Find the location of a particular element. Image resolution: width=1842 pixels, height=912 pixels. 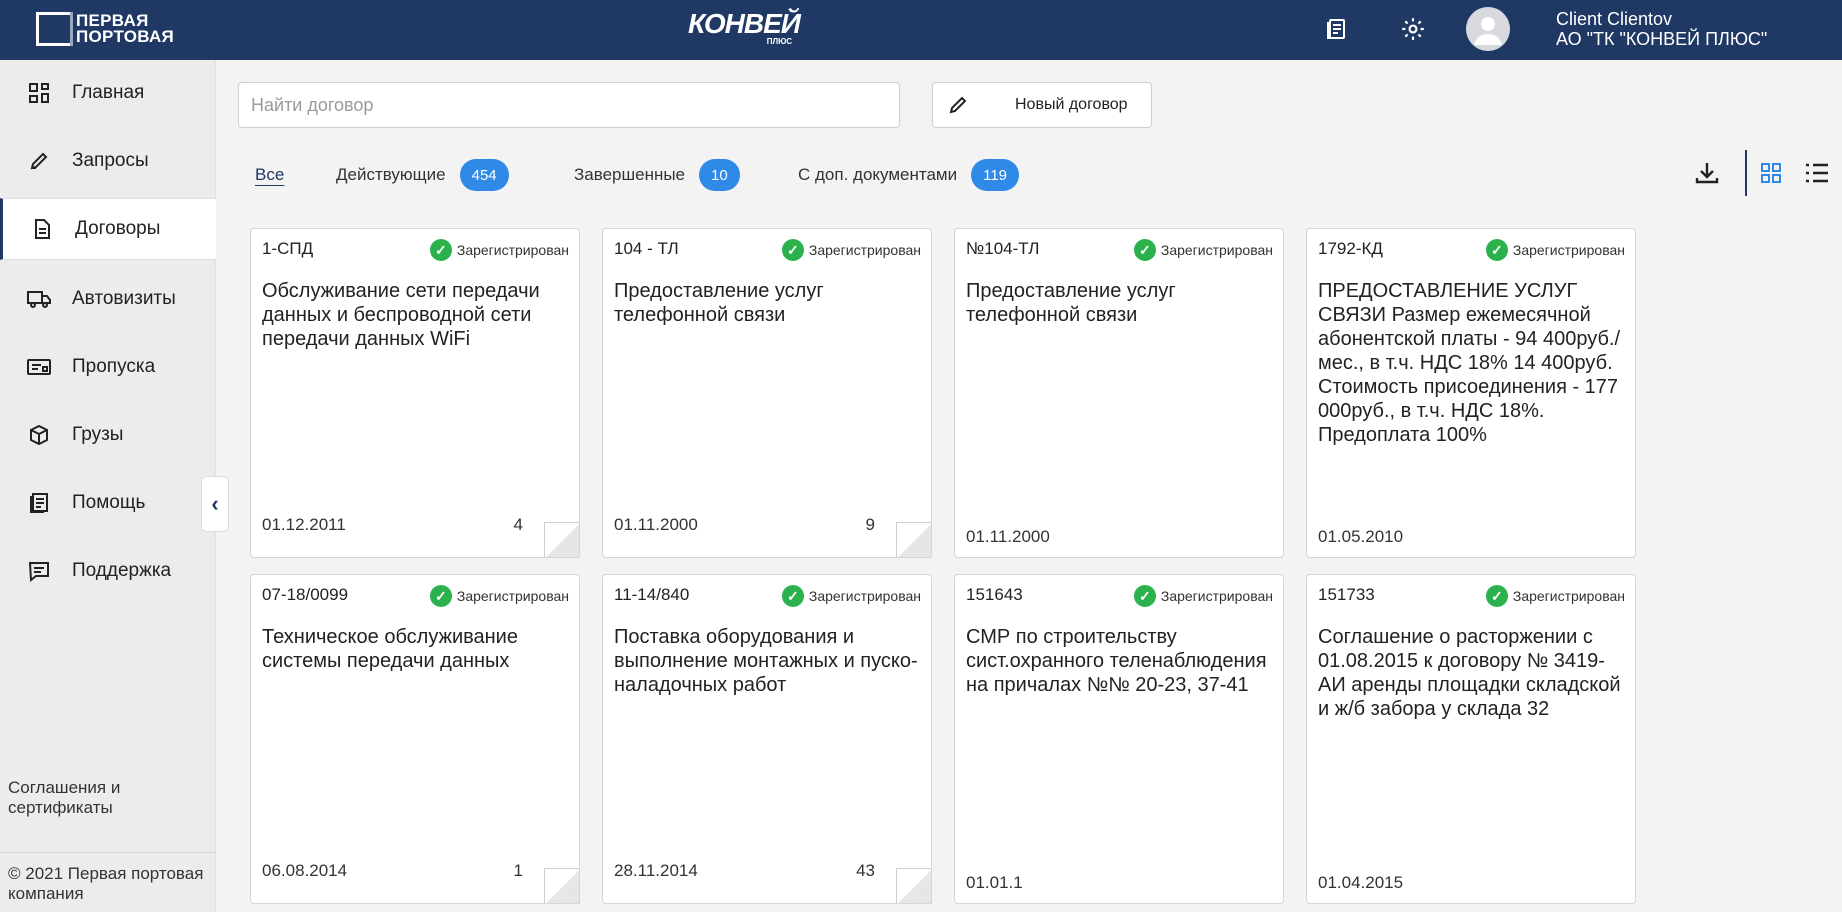

logo-bracket-icon is located at coordinates (54, 29).